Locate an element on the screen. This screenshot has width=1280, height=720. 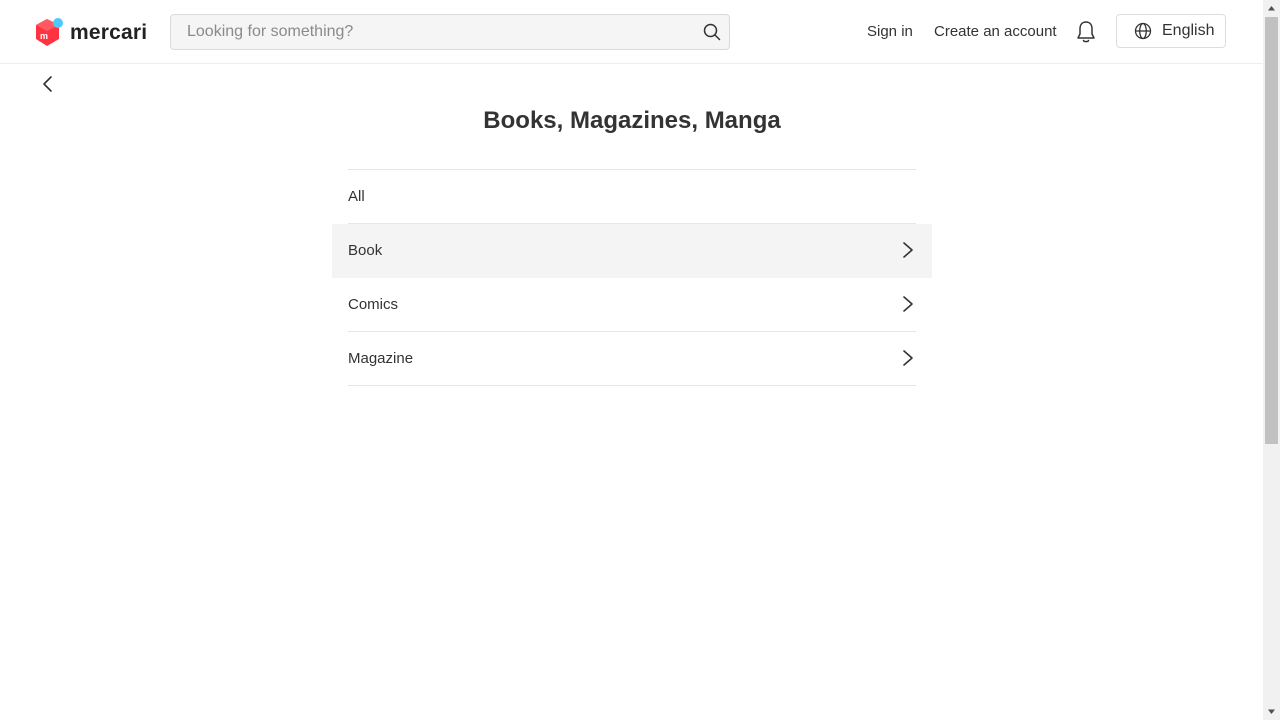
language-label: English is located at coordinates (1188, 30).